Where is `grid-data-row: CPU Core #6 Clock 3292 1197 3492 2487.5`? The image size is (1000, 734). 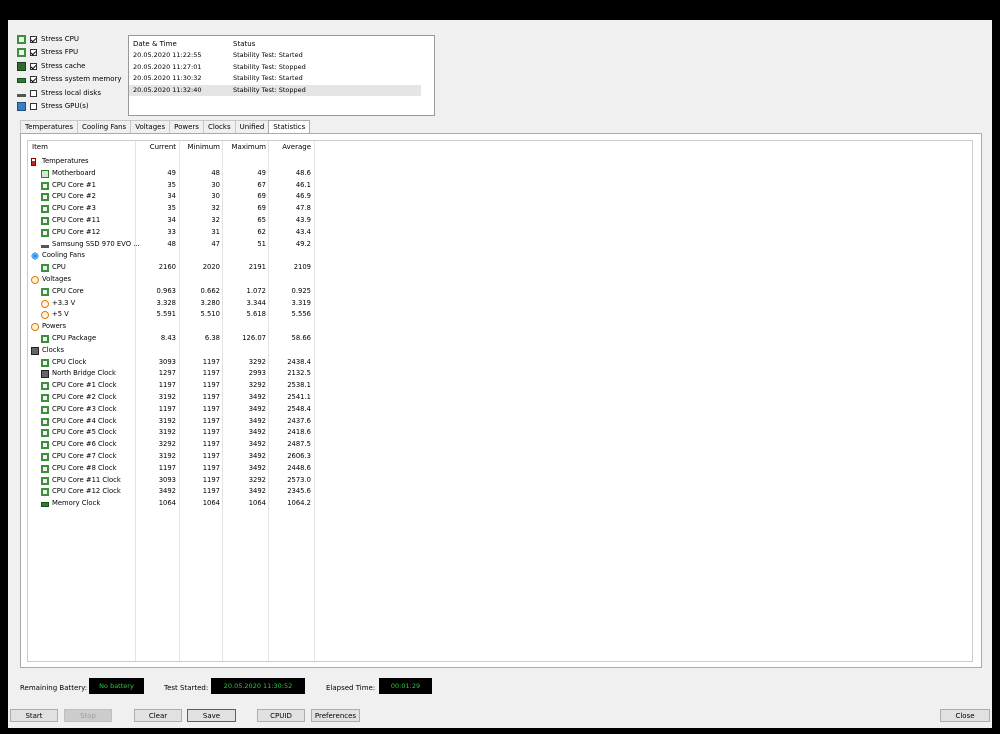
grid-data-row: CPU Core #6 Clock 3292 1197 3492 2487.5 is located at coordinates (500, 445).